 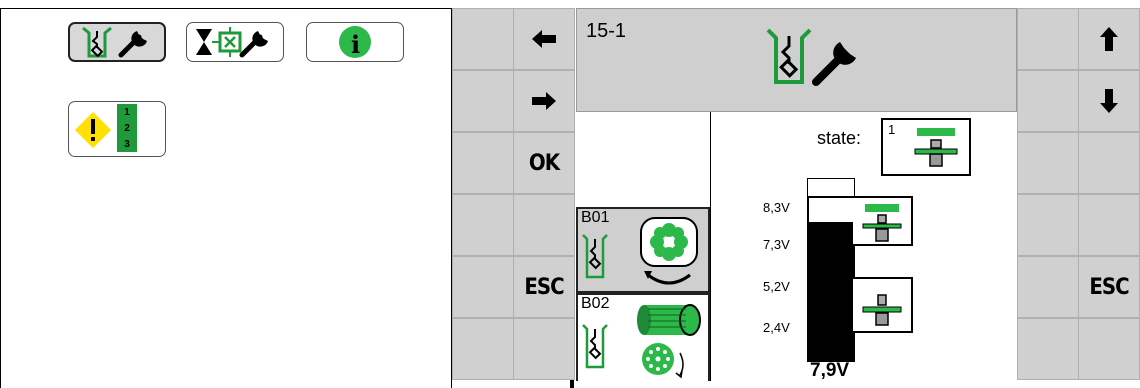 What do you see at coordinates (595, 303) in the screenshot?
I see `sensor-label-b02: B02` at bounding box center [595, 303].